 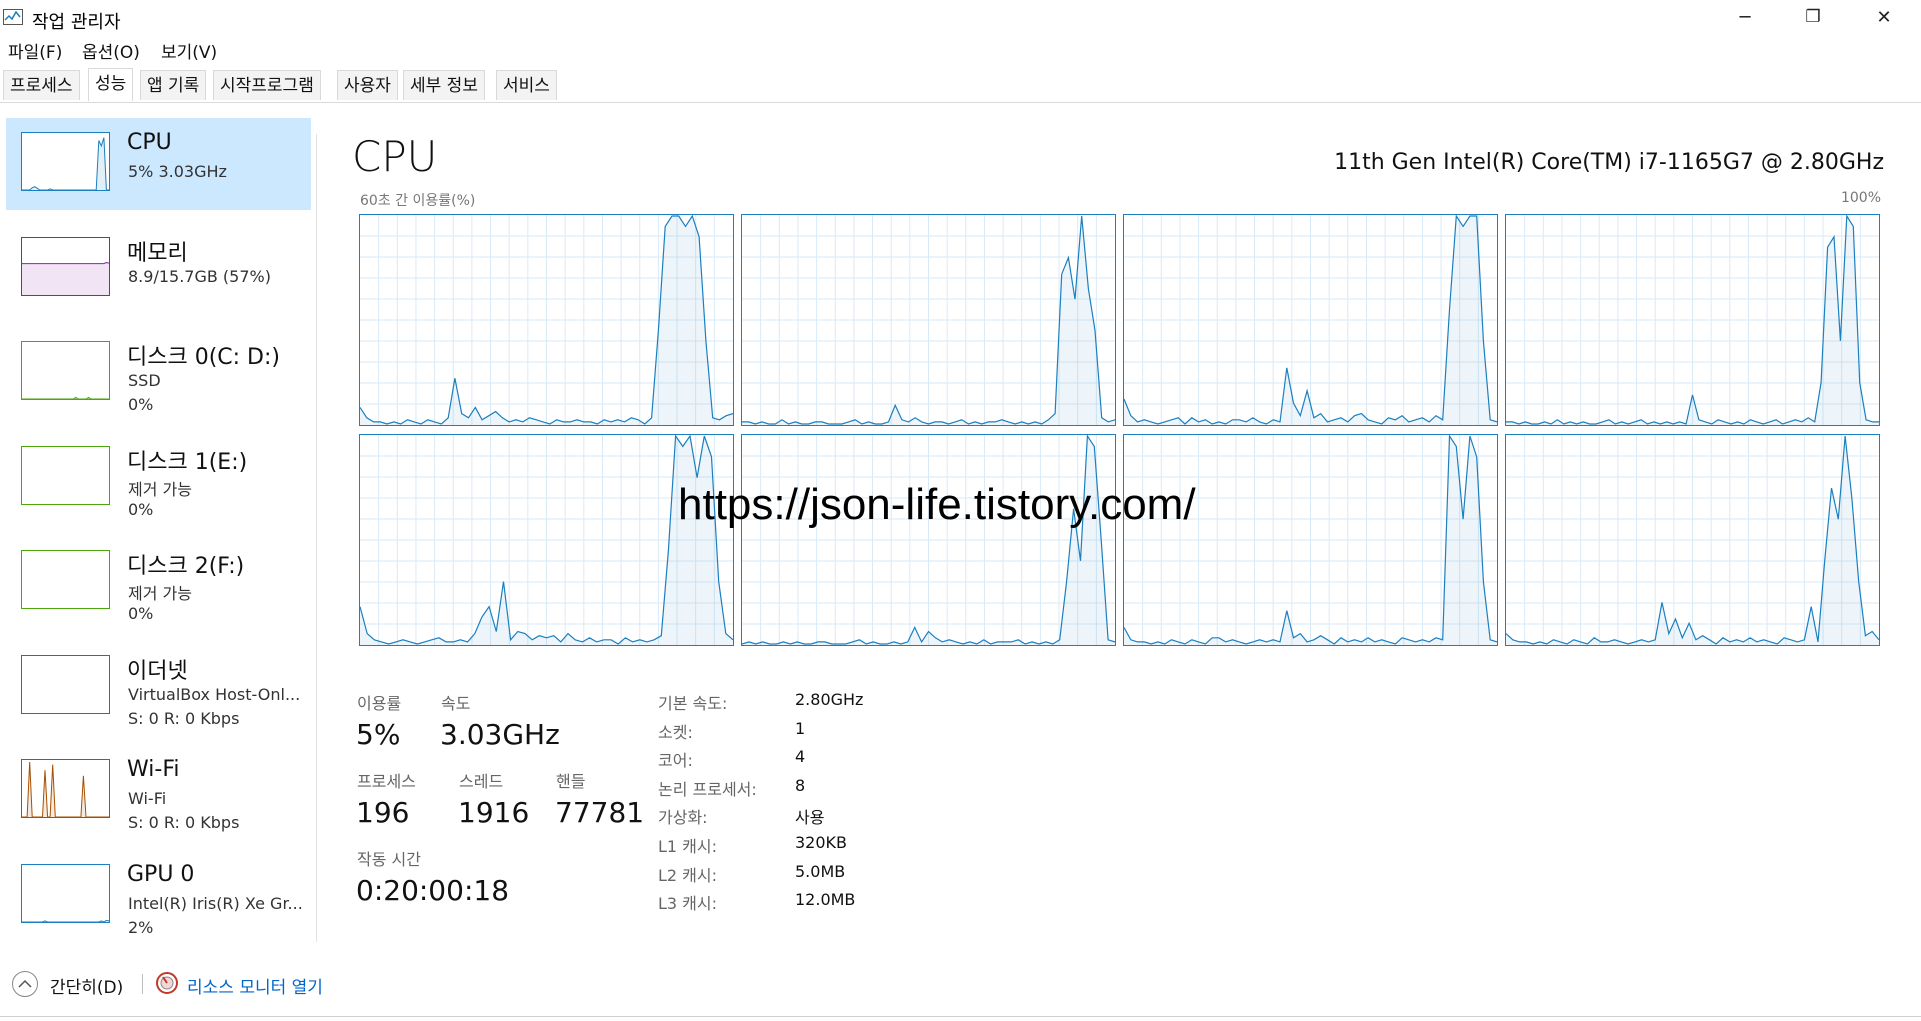 I want to click on sidebar-item-ethernet: 이더넷 VirtualBox Host-Onl... S: 0 R: 0 Kbps, so click(x=158, y=687).